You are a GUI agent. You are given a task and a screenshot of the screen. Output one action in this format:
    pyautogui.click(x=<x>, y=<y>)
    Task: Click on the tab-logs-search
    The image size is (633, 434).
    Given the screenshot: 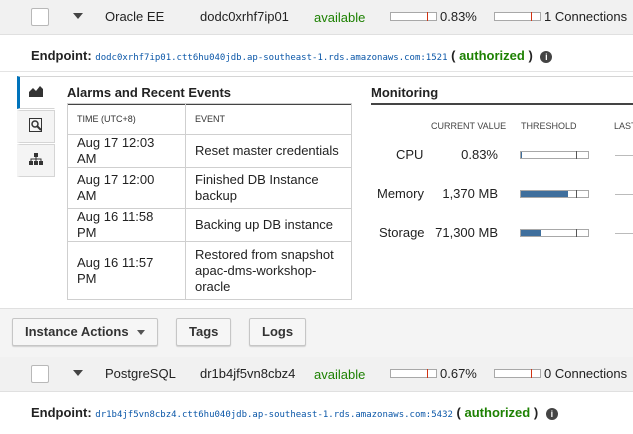 What is the action you would take?
    pyautogui.click(x=36, y=126)
    